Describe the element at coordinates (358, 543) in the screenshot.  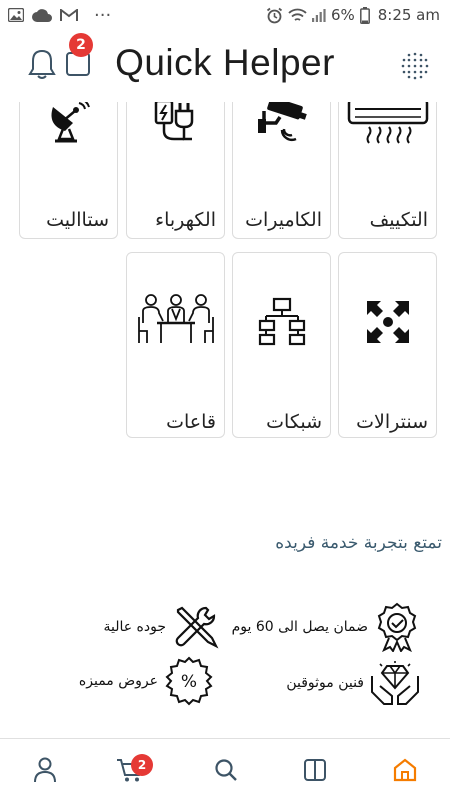
I see `section-title: تمتع بتجربة خدمة فريده` at that location.